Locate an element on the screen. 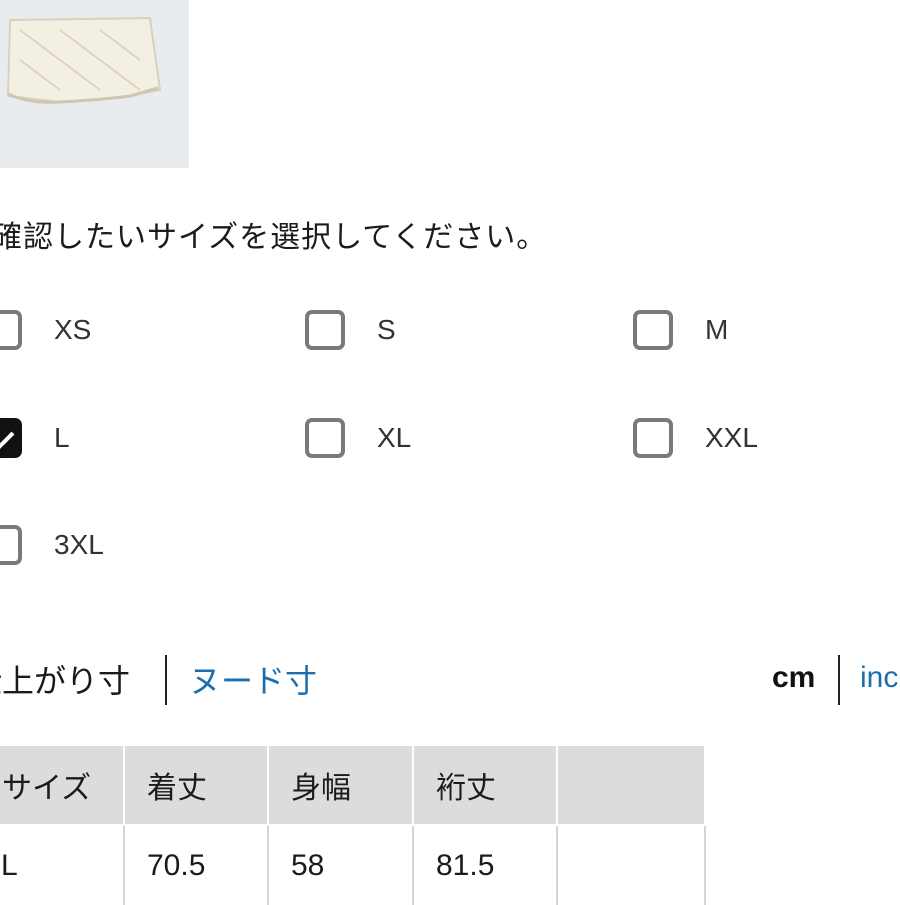 The width and height of the screenshot is (900, 905). size-option-xs: XS is located at coordinates (45, 330).